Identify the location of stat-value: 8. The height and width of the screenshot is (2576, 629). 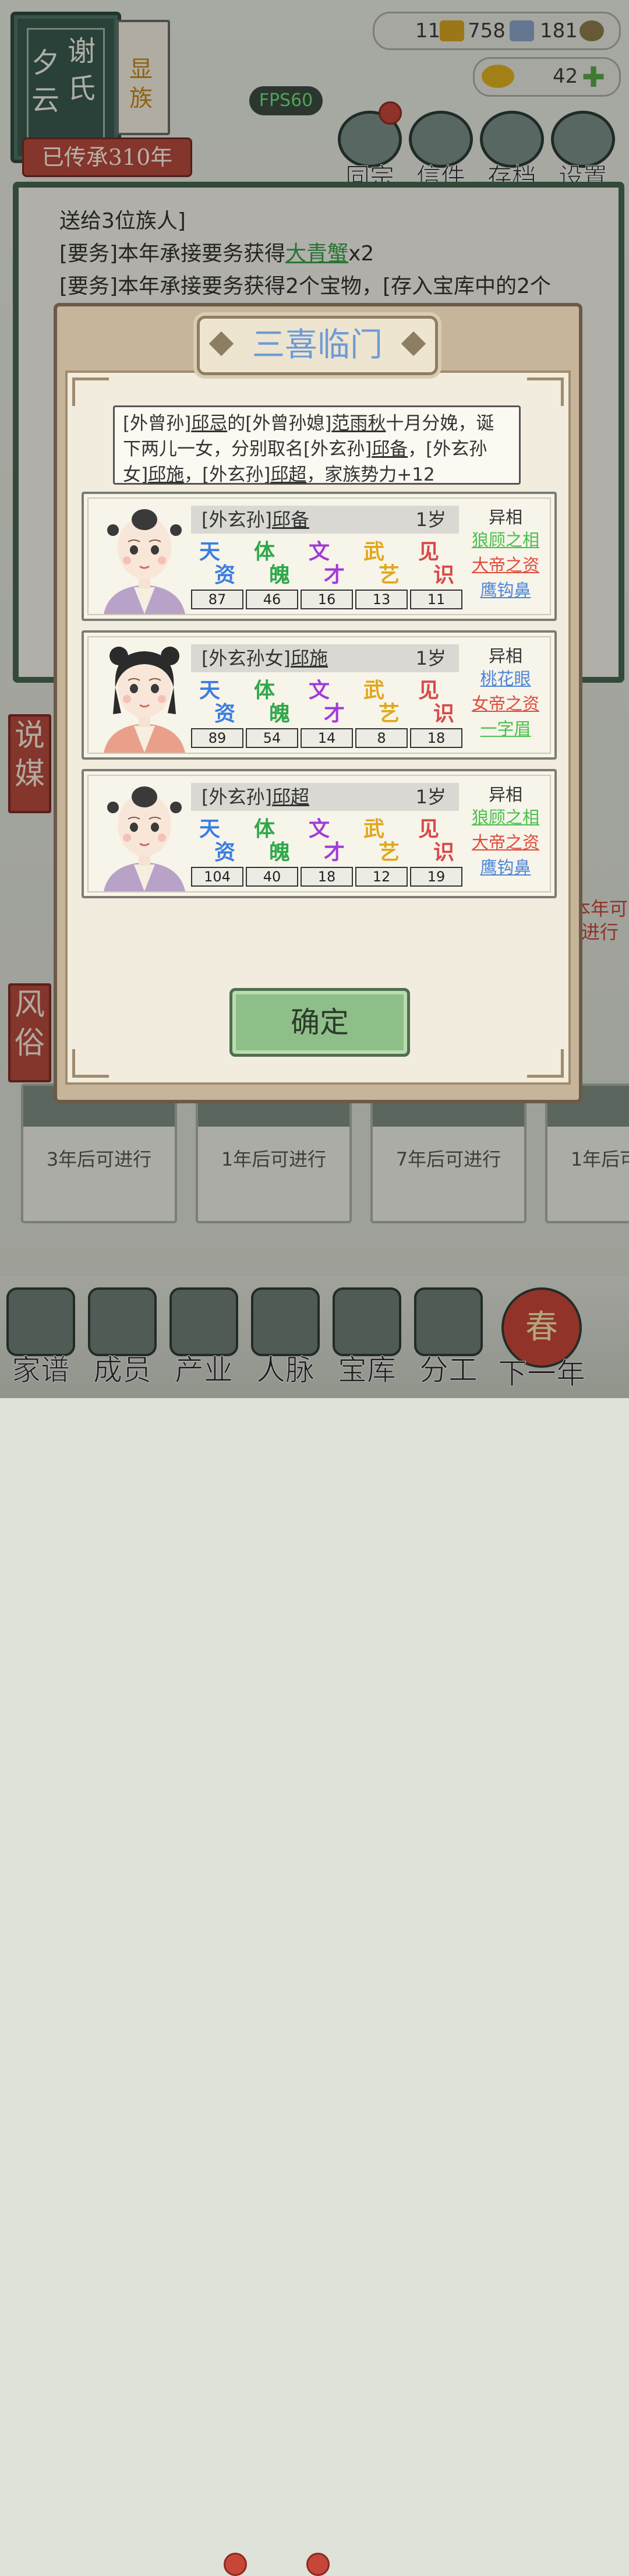
(381, 738).